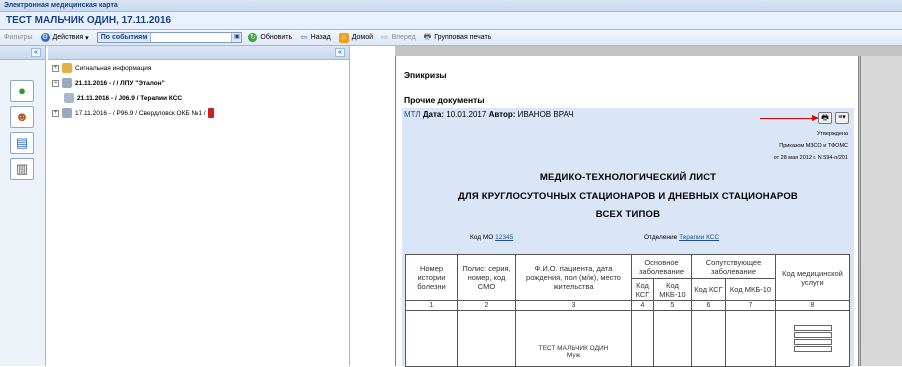  I want to click on header-ksg-2: Код КСГ, so click(708, 289).